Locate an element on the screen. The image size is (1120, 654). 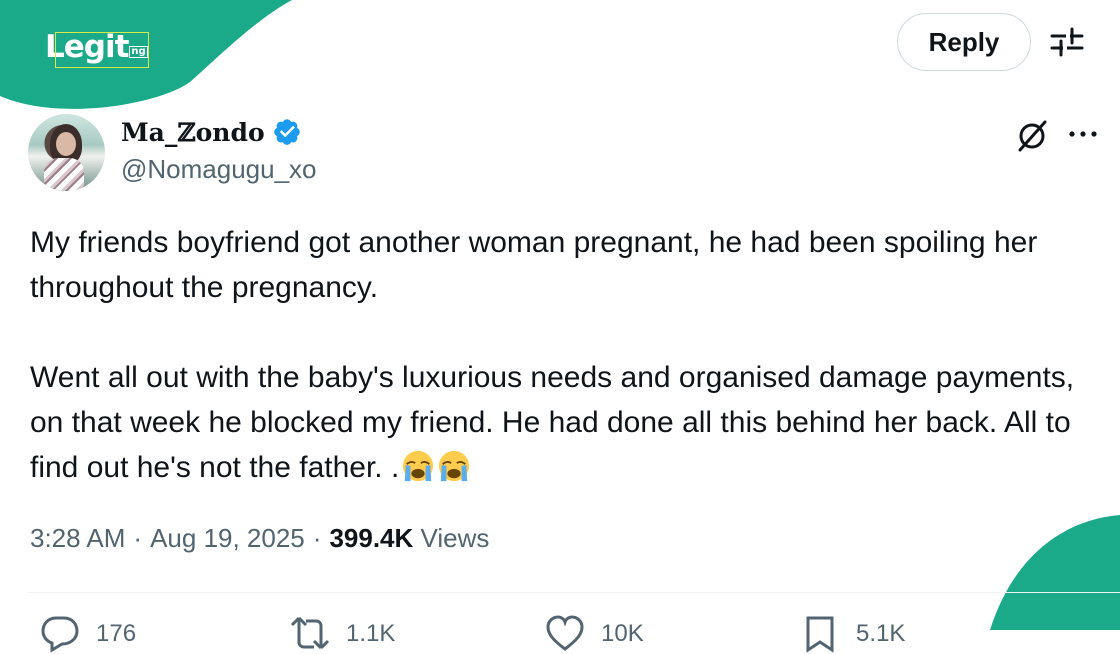
avatar is located at coordinates (66, 152).